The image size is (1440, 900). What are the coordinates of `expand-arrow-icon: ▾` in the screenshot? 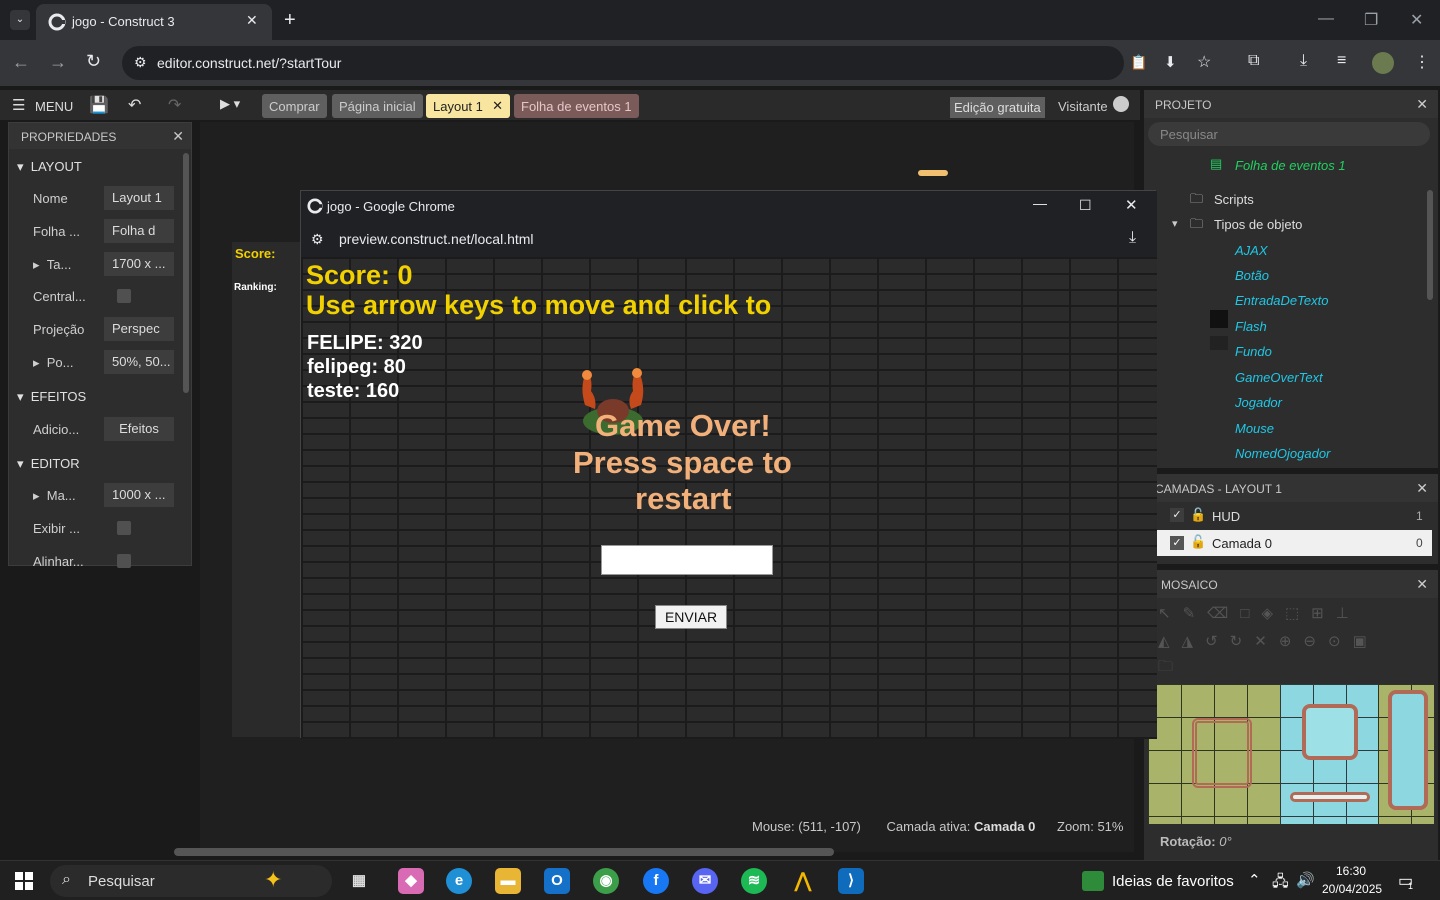 It's located at (1175, 223).